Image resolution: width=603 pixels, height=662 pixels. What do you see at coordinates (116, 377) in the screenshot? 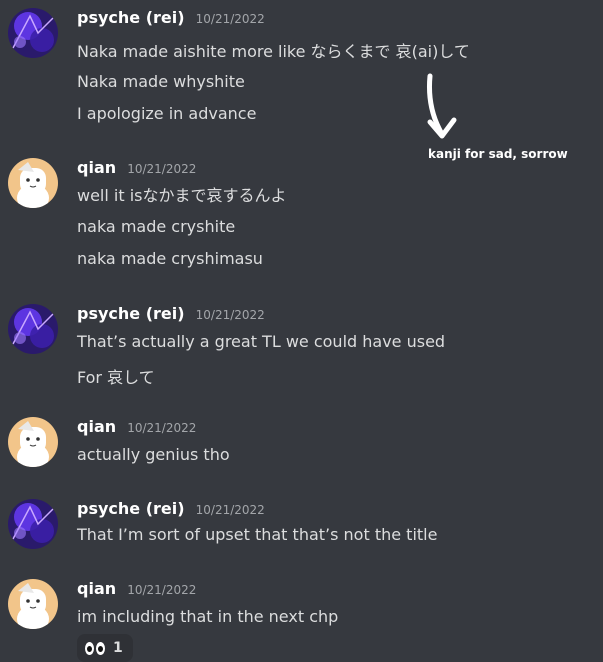
I see `message-text: For 哀して` at bounding box center [116, 377].